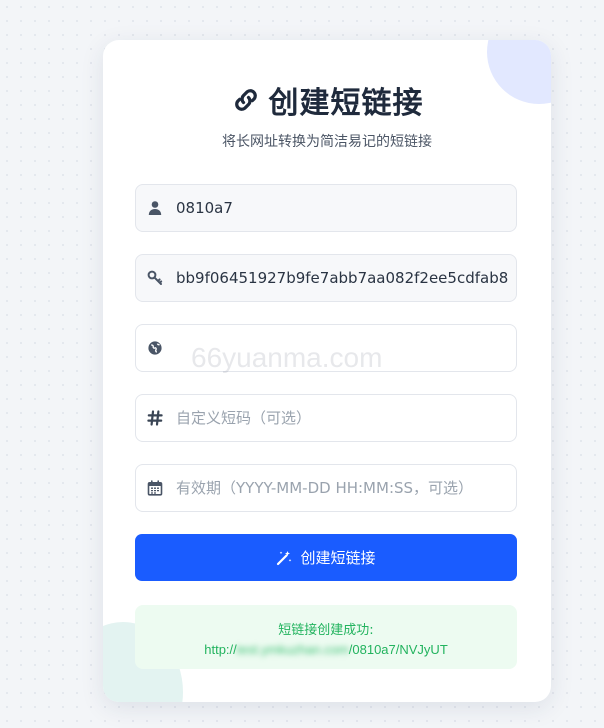 Image resolution: width=604 pixels, height=728 pixels. What do you see at coordinates (338, 558) in the screenshot?
I see `create-short-link-label: 创建短链接` at bounding box center [338, 558].